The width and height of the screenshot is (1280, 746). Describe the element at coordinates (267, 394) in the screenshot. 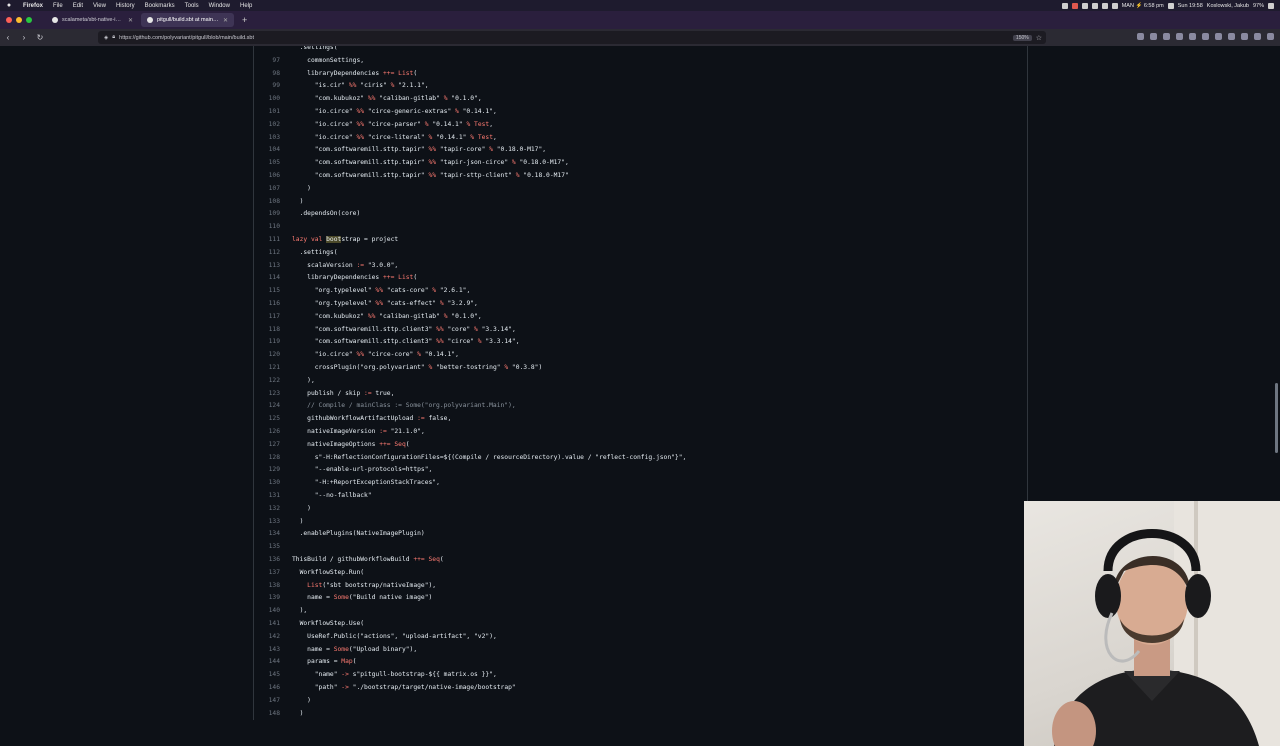

I see `line-number: 123` at that location.